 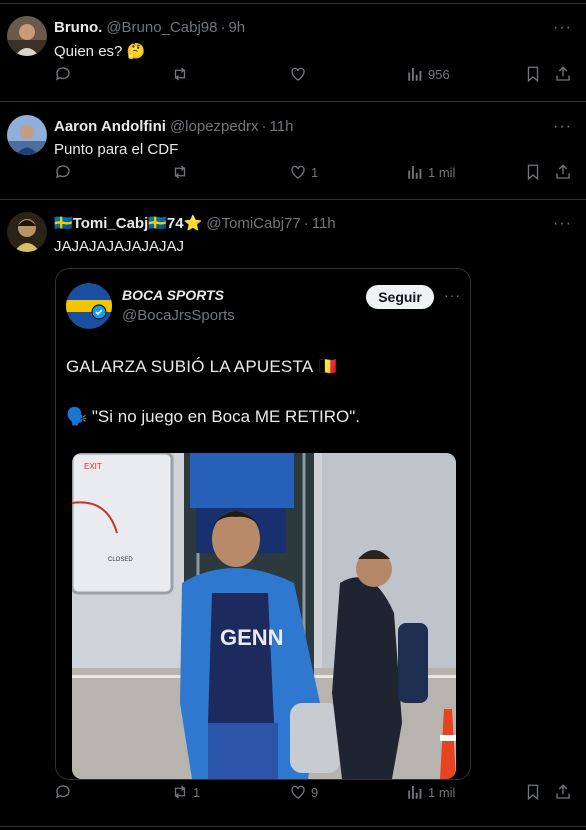 I want to click on post-text: Quien es? 🤔, so click(x=100, y=51).